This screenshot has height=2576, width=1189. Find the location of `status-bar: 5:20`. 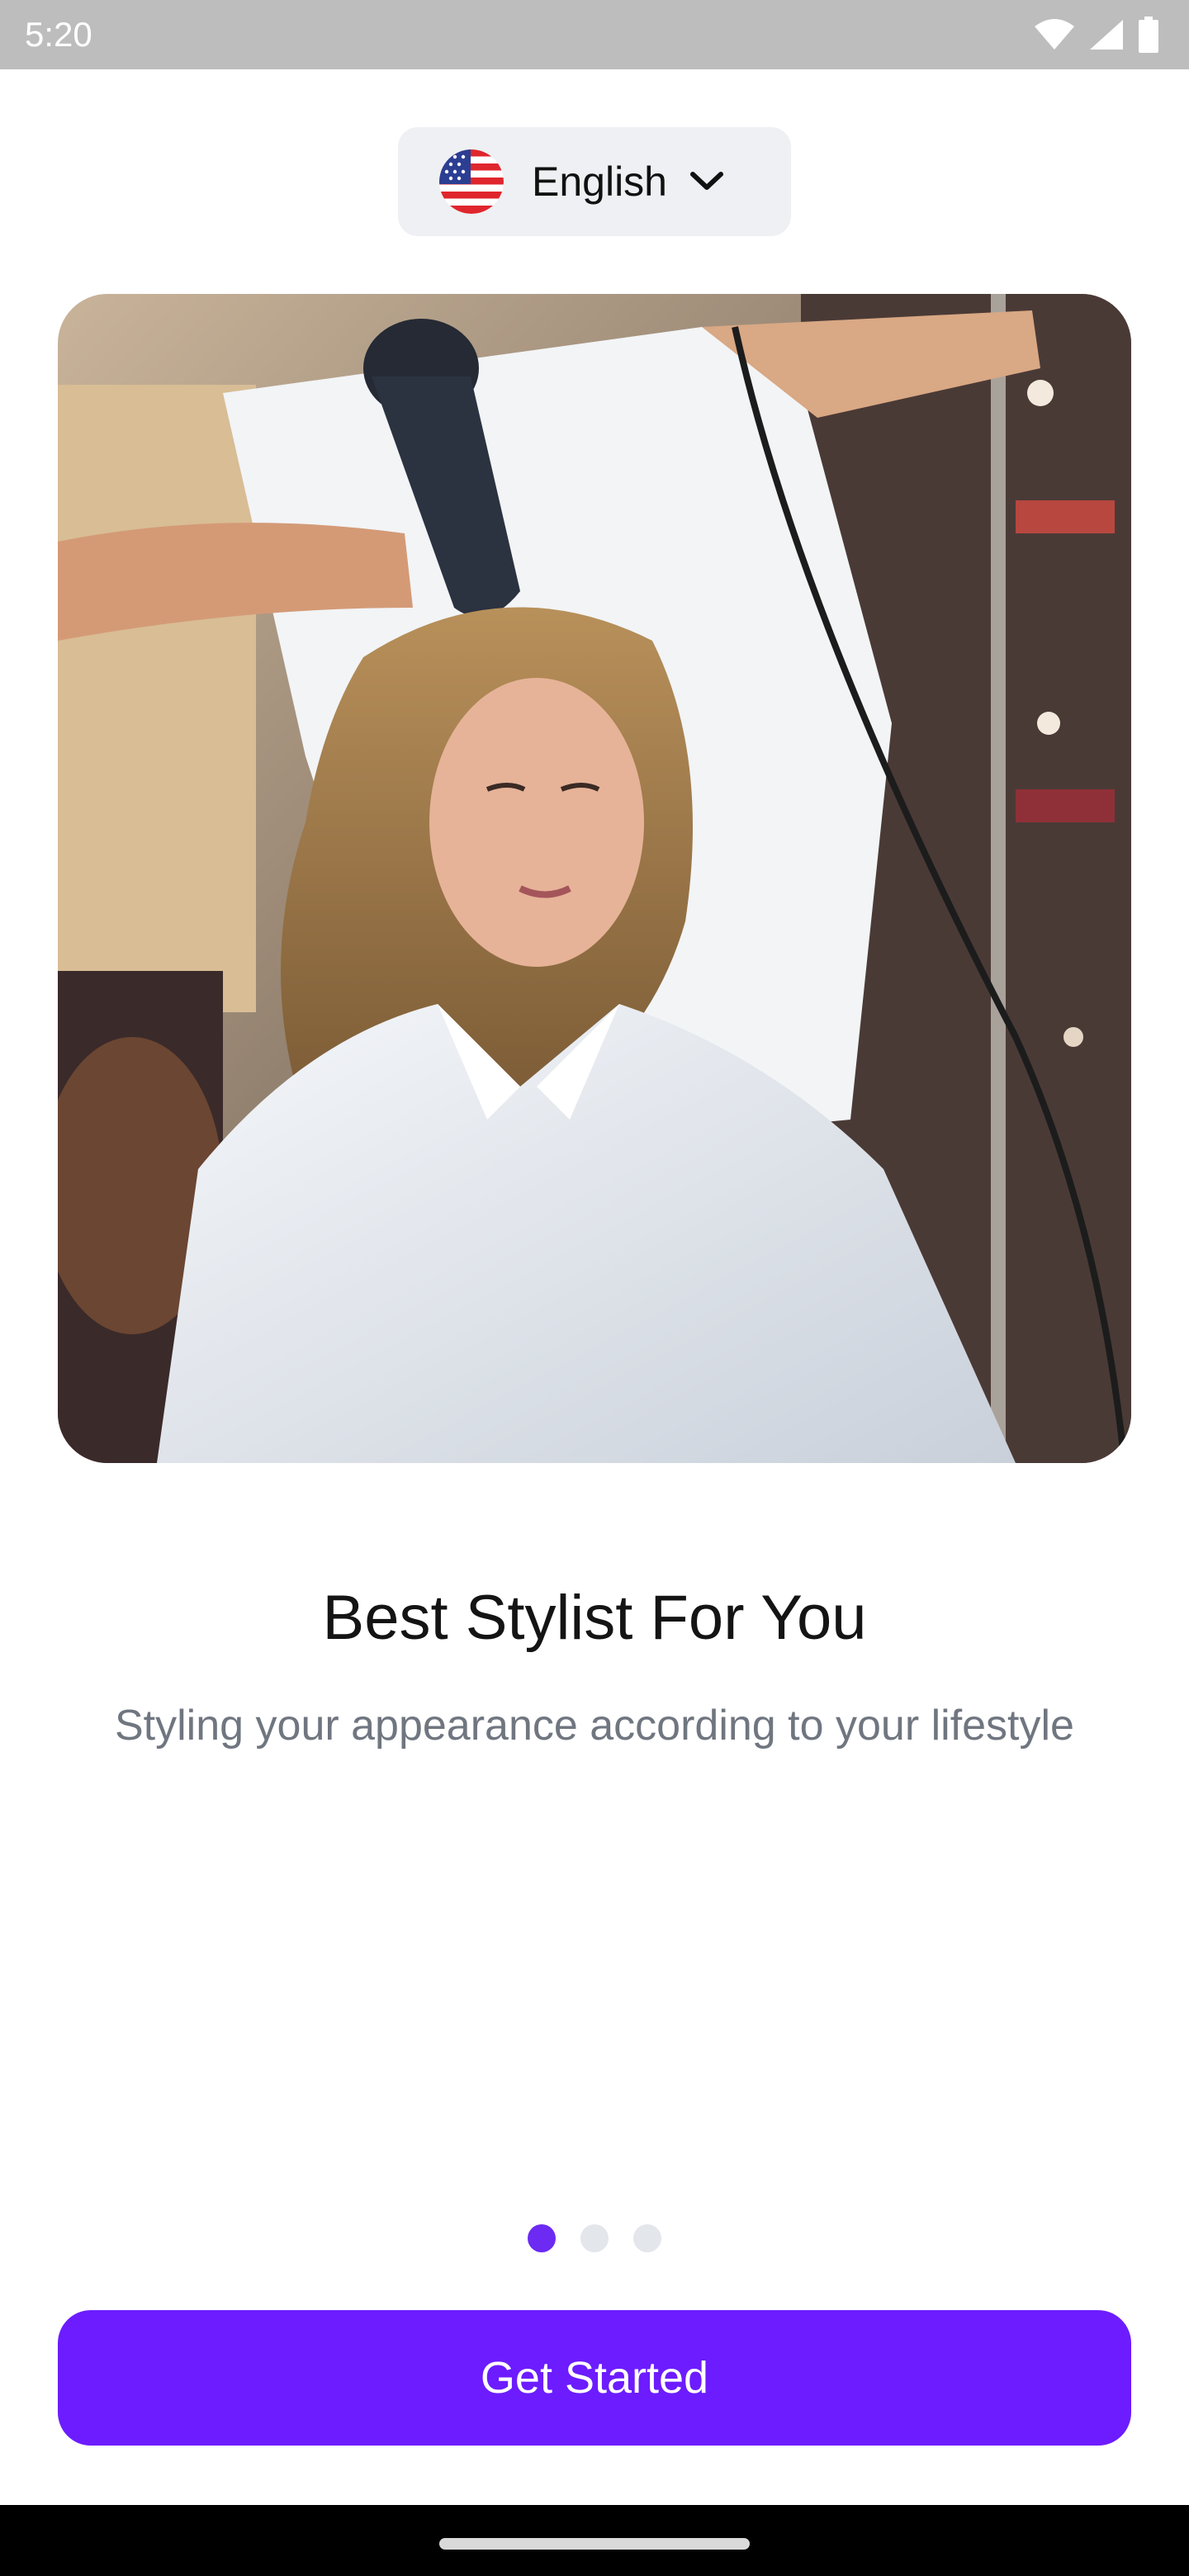

status-bar: 5:20 is located at coordinates (594, 34).